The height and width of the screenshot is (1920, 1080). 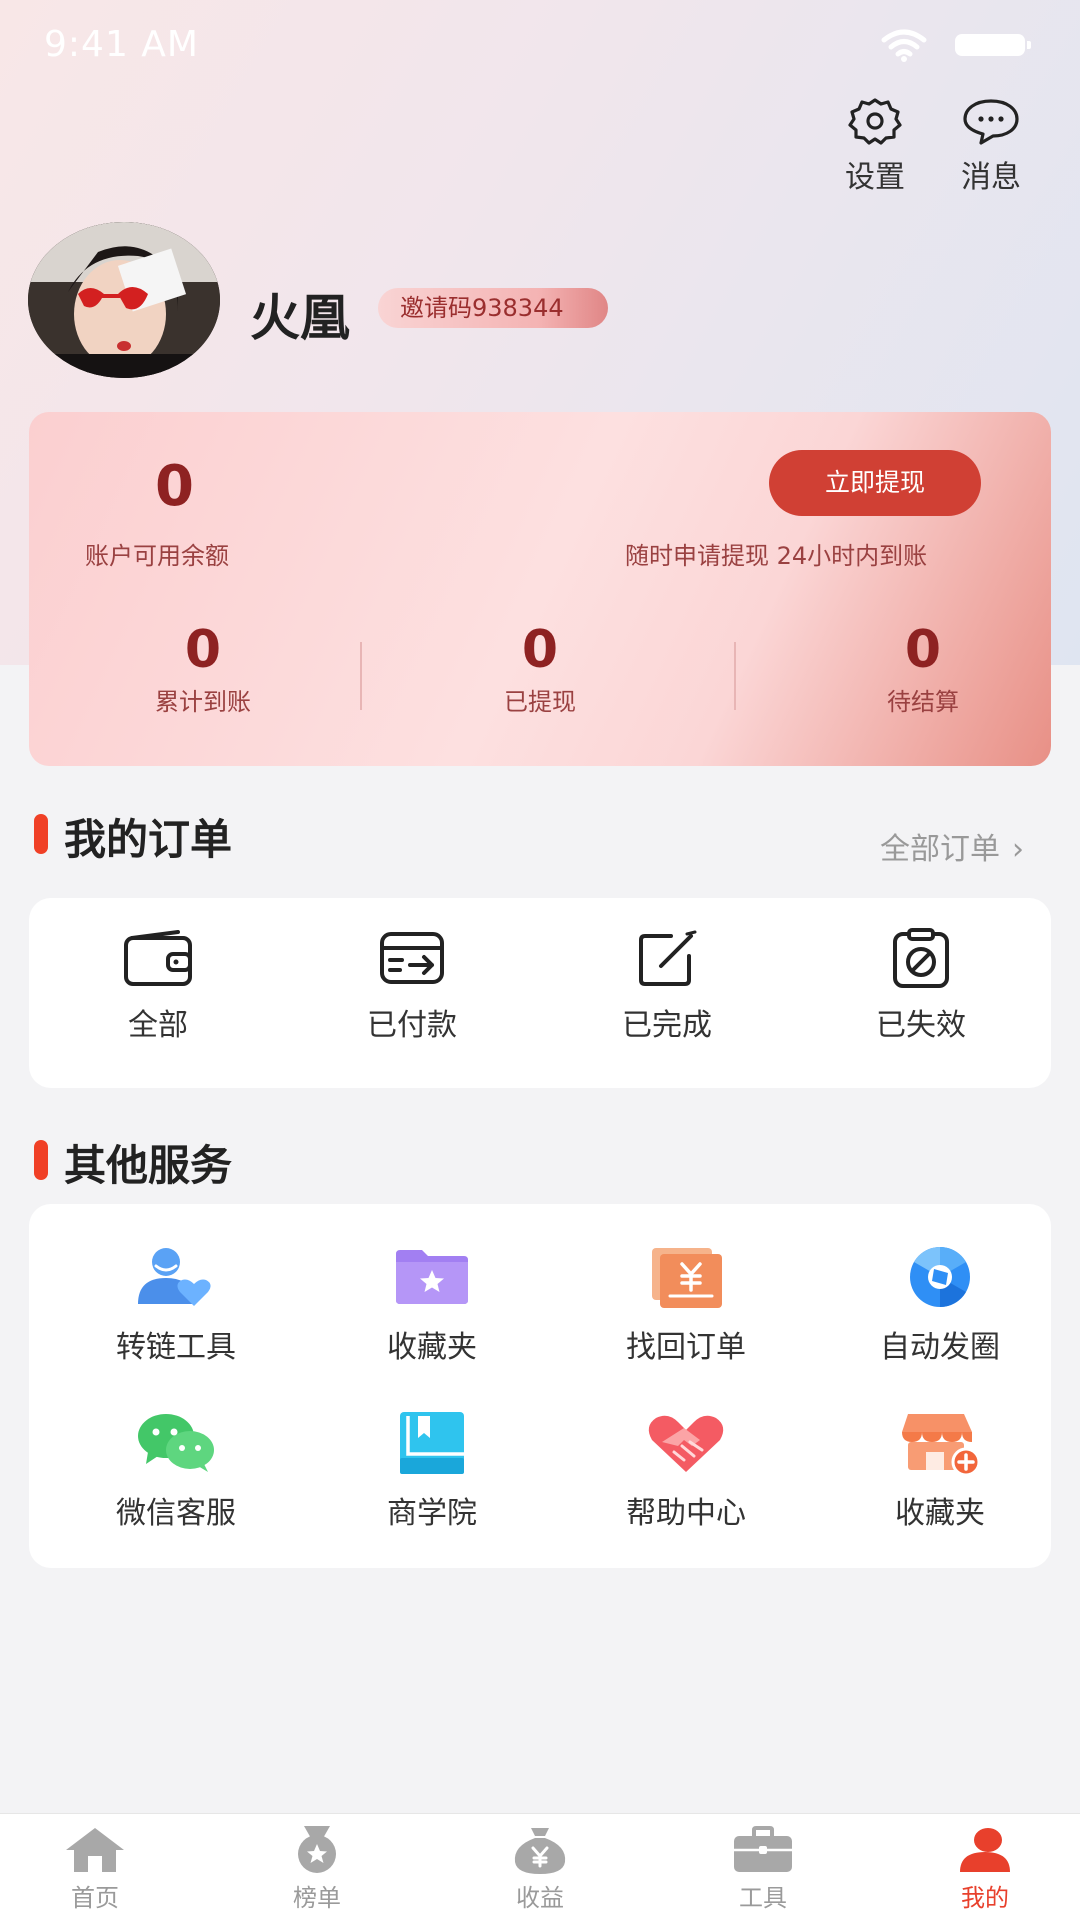 I want to click on stat-total-received: 0 累计到账, so click(x=203, y=668).